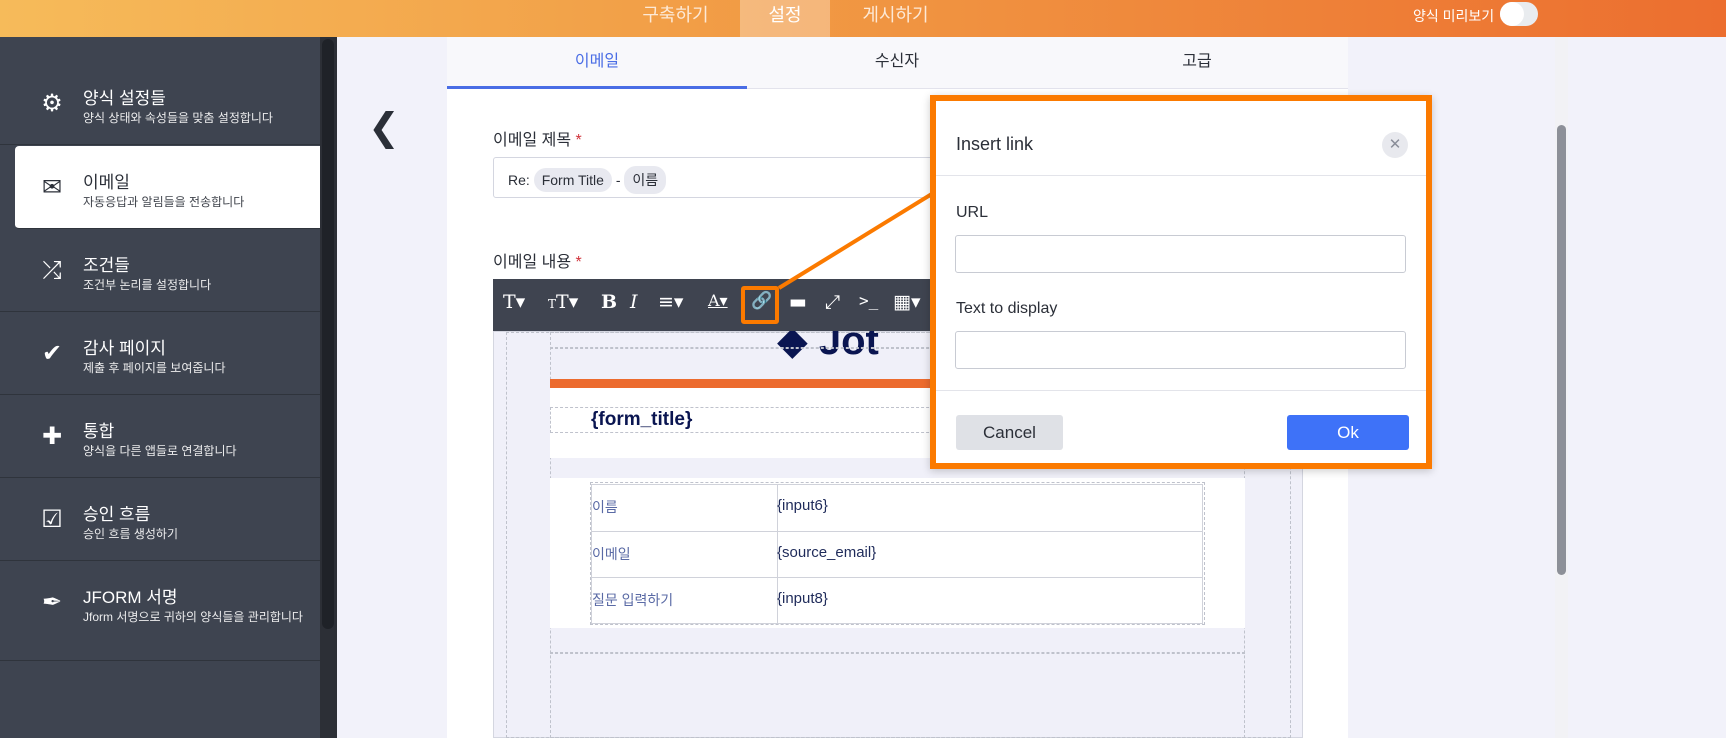 This screenshot has width=1726, height=738. What do you see at coordinates (1180, 254) in the screenshot?
I see `url-input` at bounding box center [1180, 254].